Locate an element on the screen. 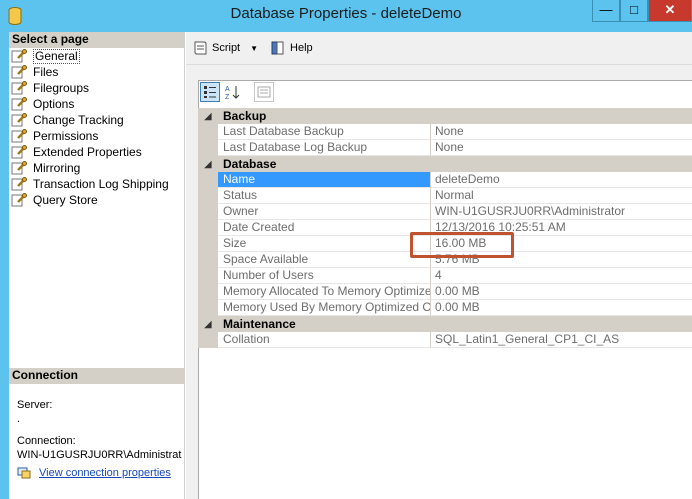 The width and height of the screenshot is (692, 499). select-page-header: Select a page is located at coordinates (96, 40).